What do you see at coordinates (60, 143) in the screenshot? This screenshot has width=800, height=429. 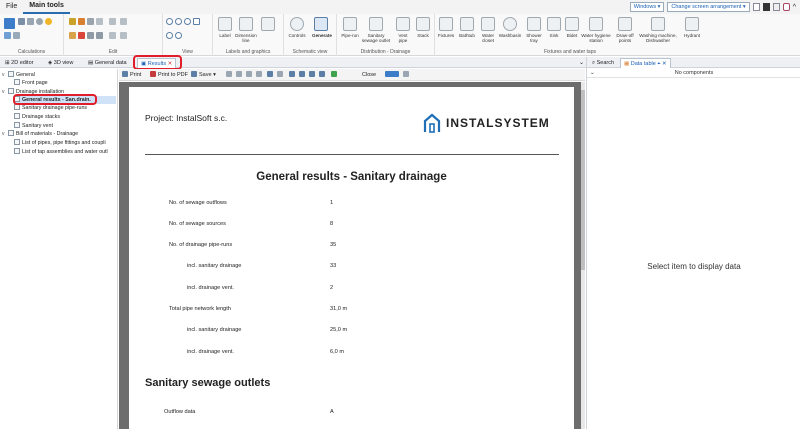 I see `tree-node-pipes-list: List of pipes, pipe fittings and coupli` at bounding box center [60, 143].